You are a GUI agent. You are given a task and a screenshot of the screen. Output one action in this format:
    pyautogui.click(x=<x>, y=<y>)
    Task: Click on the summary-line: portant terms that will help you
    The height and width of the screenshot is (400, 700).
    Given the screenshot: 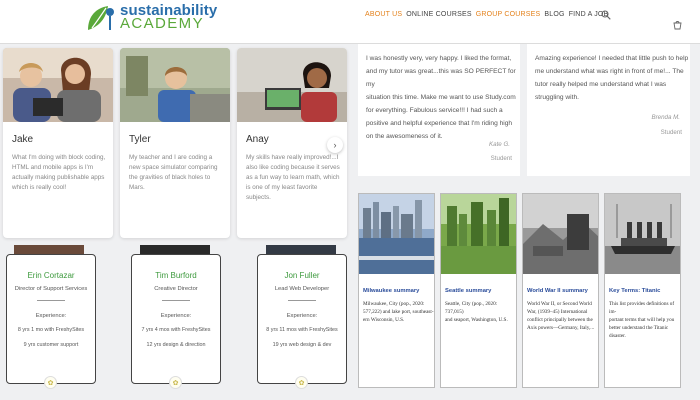 What is the action you would take?
    pyautogui.click(x=642, y=320)
    